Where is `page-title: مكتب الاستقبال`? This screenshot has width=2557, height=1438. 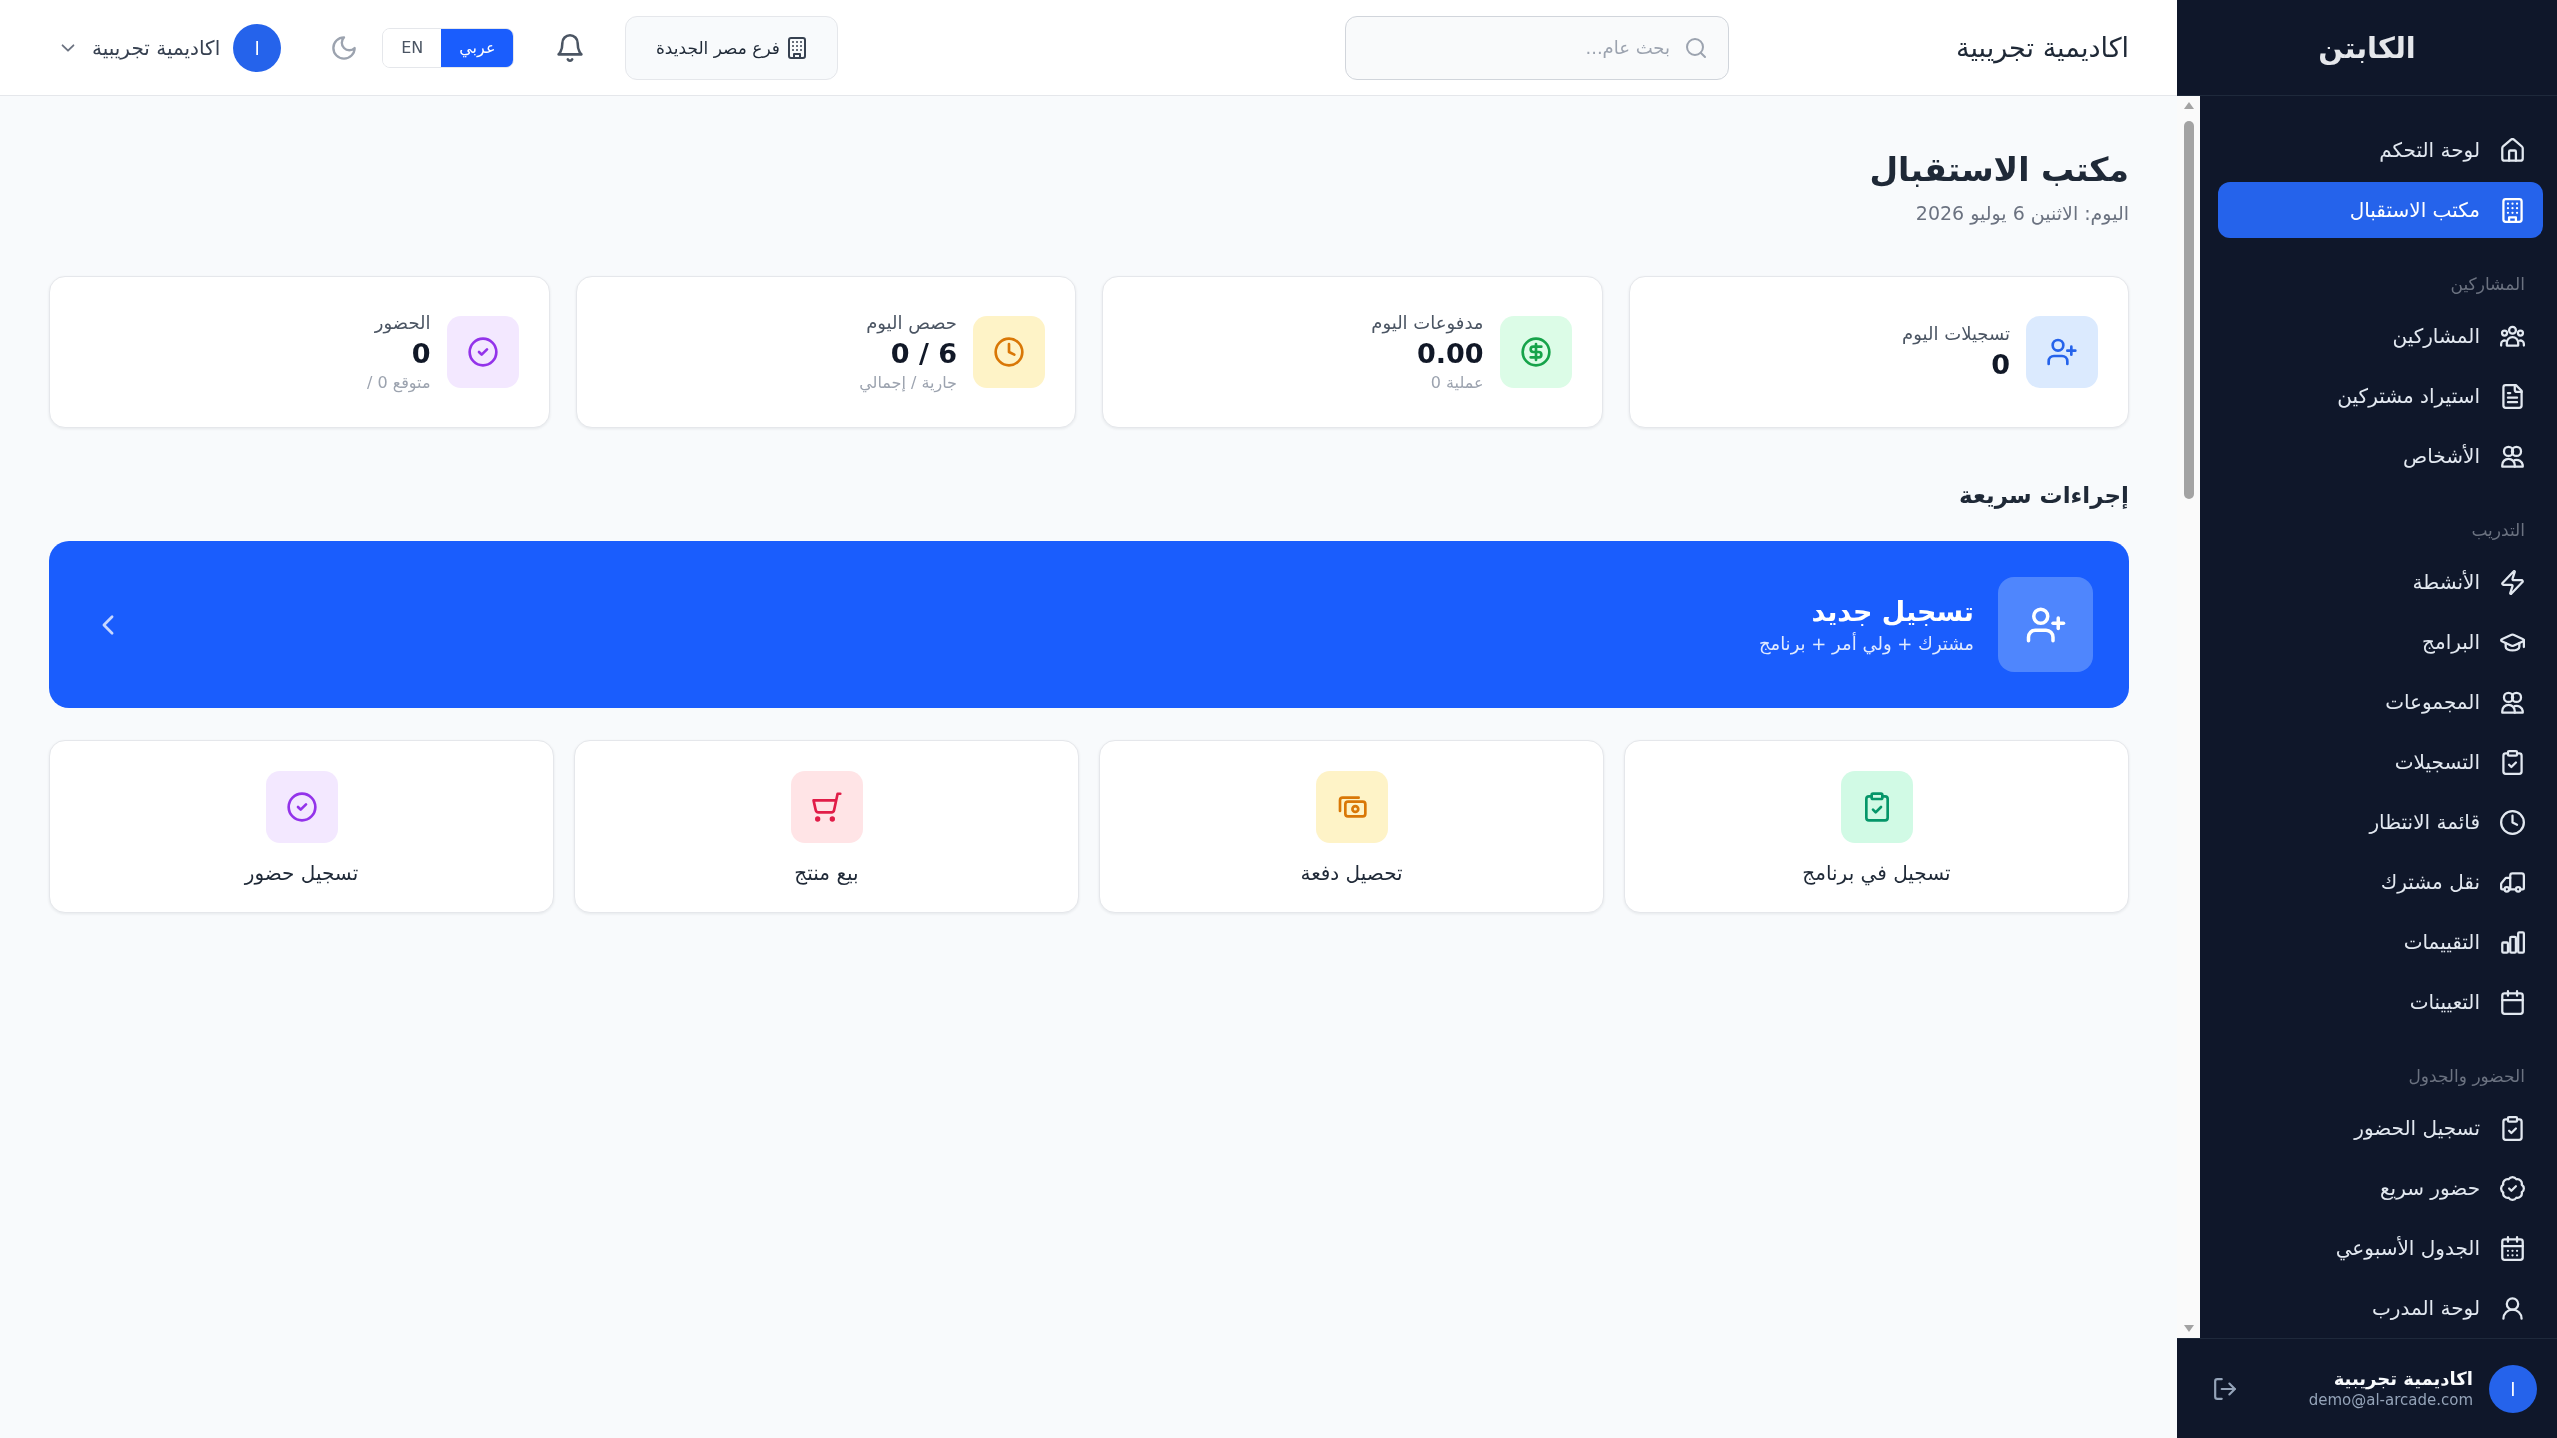
page-title: مكتب الاستقبال is located at coordinates (1998, 170).